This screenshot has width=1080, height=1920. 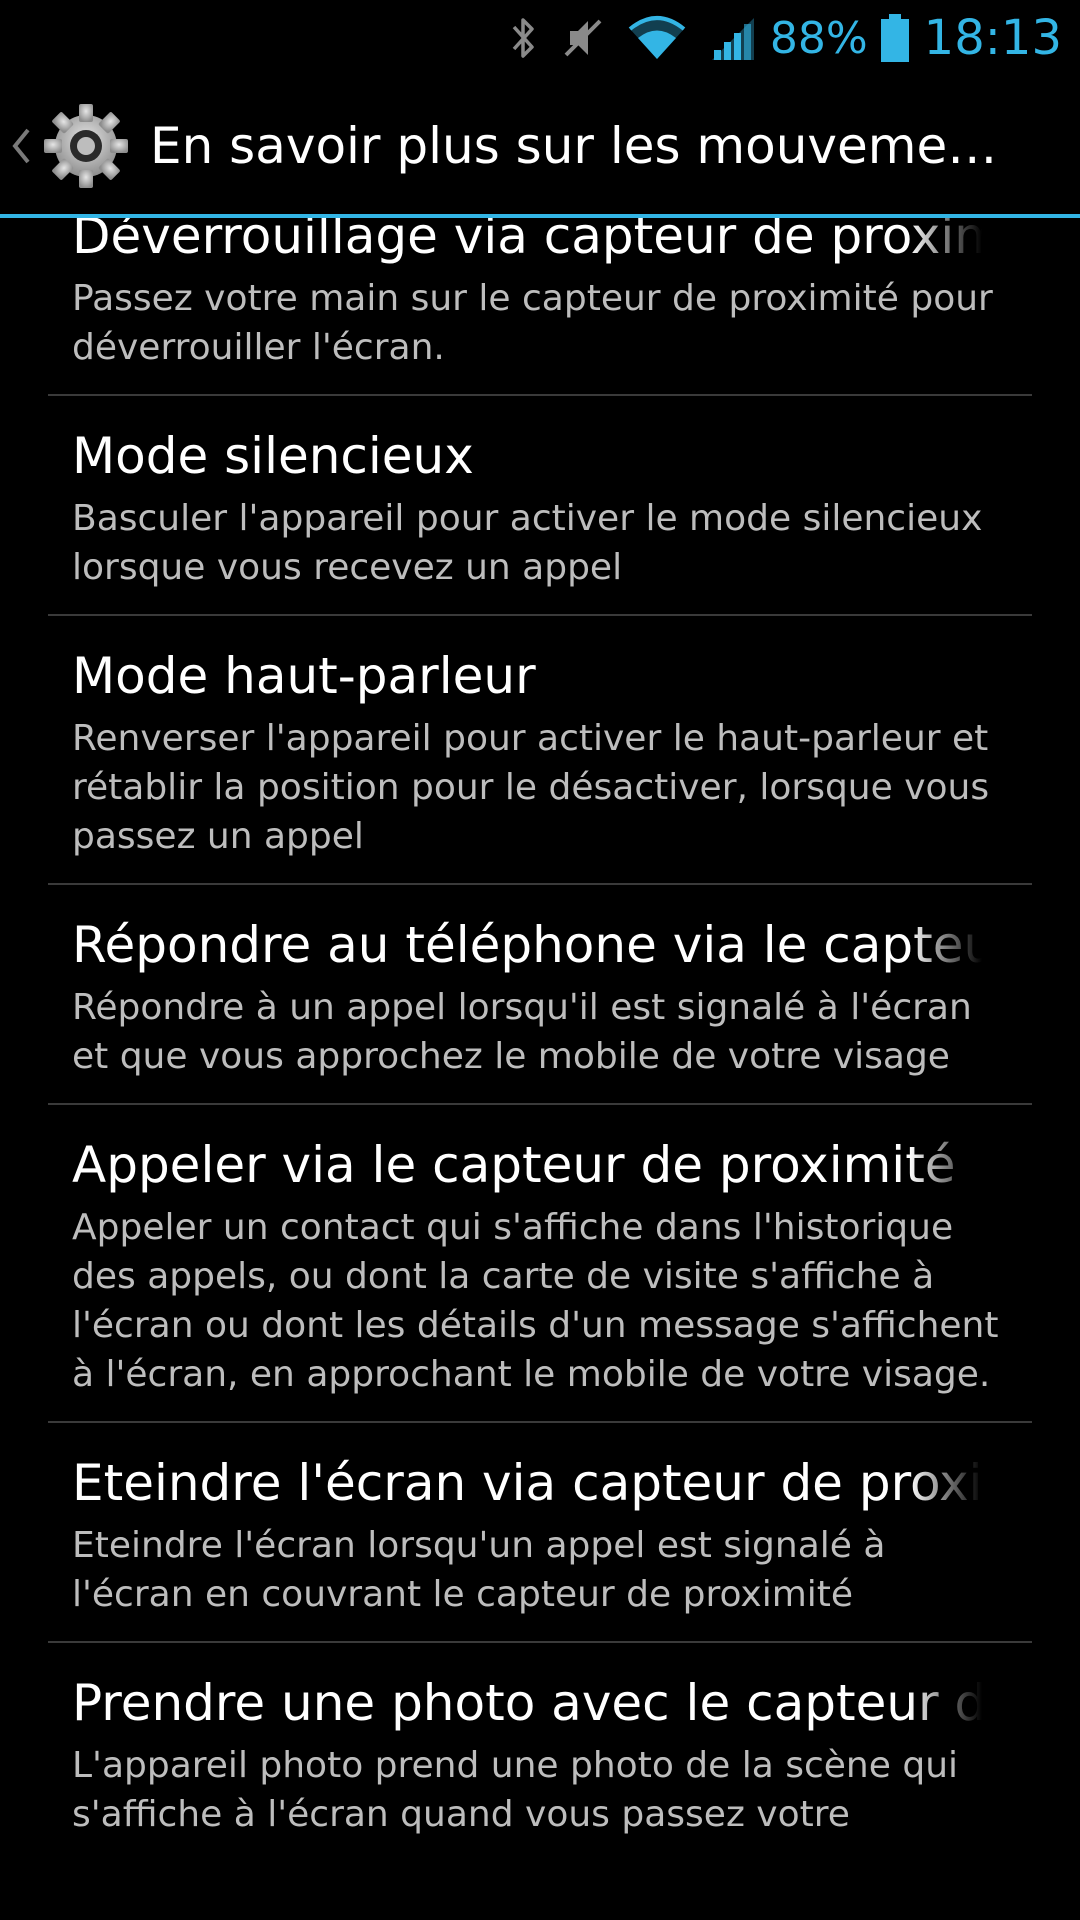 What do you see at coordinates (523, 38) in the screenshot?
I see `bluetooth-icon` at bounding box center [523, 38].